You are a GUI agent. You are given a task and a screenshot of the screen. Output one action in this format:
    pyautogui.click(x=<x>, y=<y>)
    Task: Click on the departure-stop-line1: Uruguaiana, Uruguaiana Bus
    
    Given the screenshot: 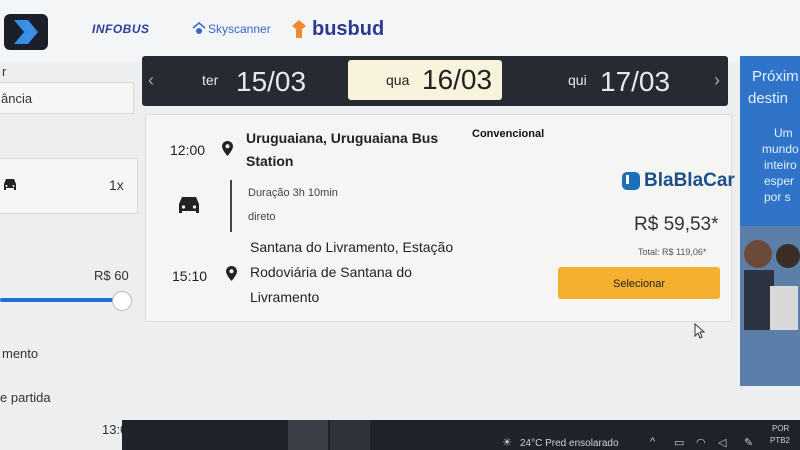 What is the action you would take?
    pyautogui.click(x=342, y=138)
    